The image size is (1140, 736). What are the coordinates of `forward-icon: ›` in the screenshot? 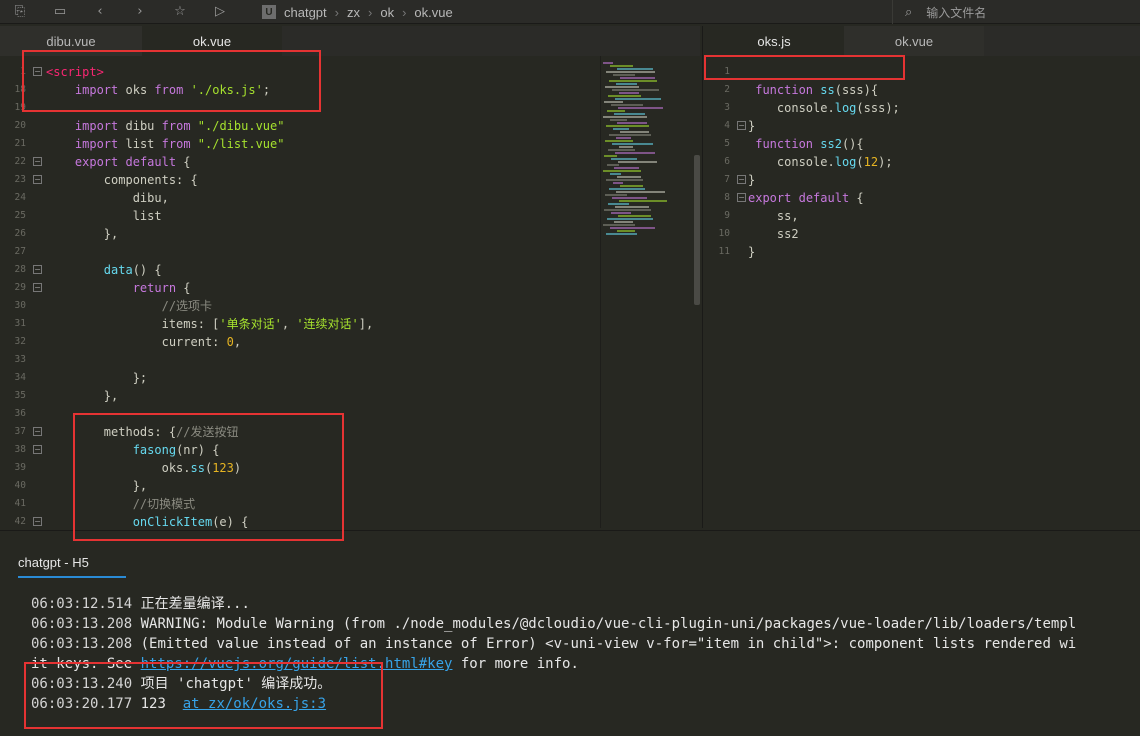 It's located at (140, 12).